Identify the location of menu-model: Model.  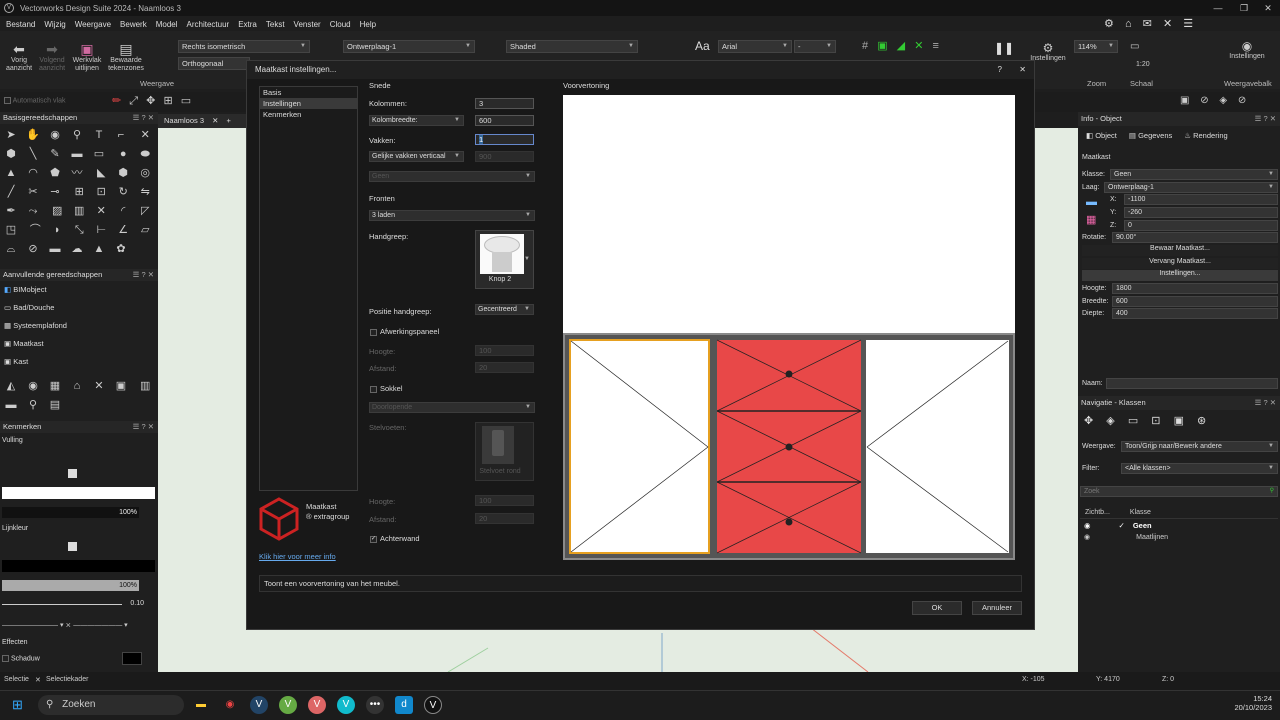
(167, 24).